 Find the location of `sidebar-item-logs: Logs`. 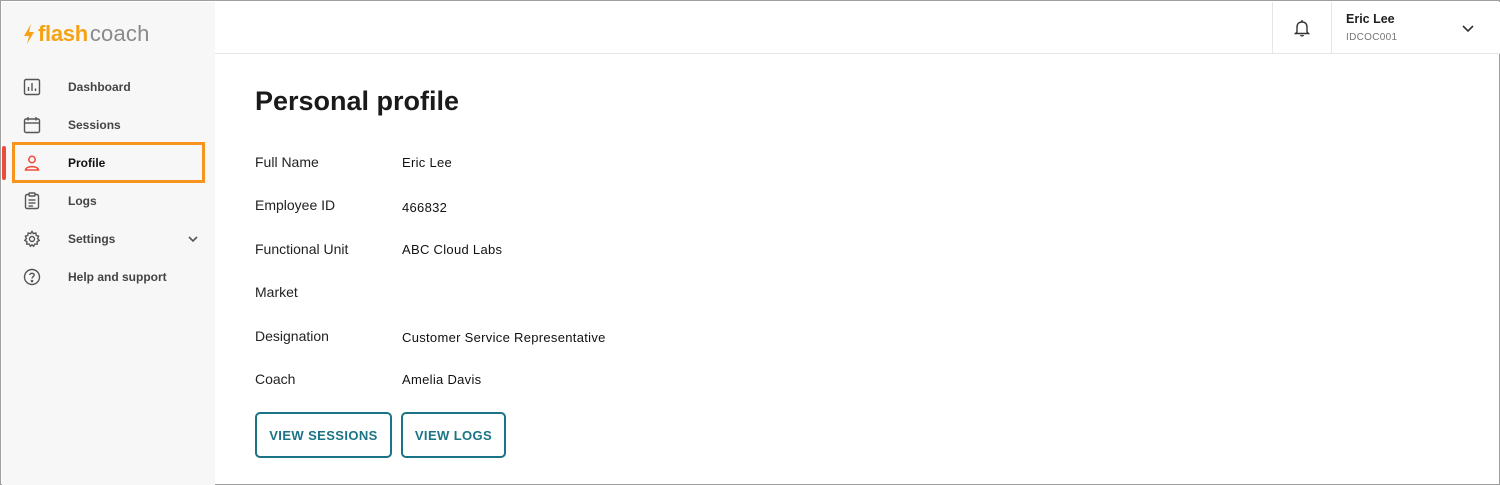

sidebar-item-logs: Logs is located at coordinates (108, 200).